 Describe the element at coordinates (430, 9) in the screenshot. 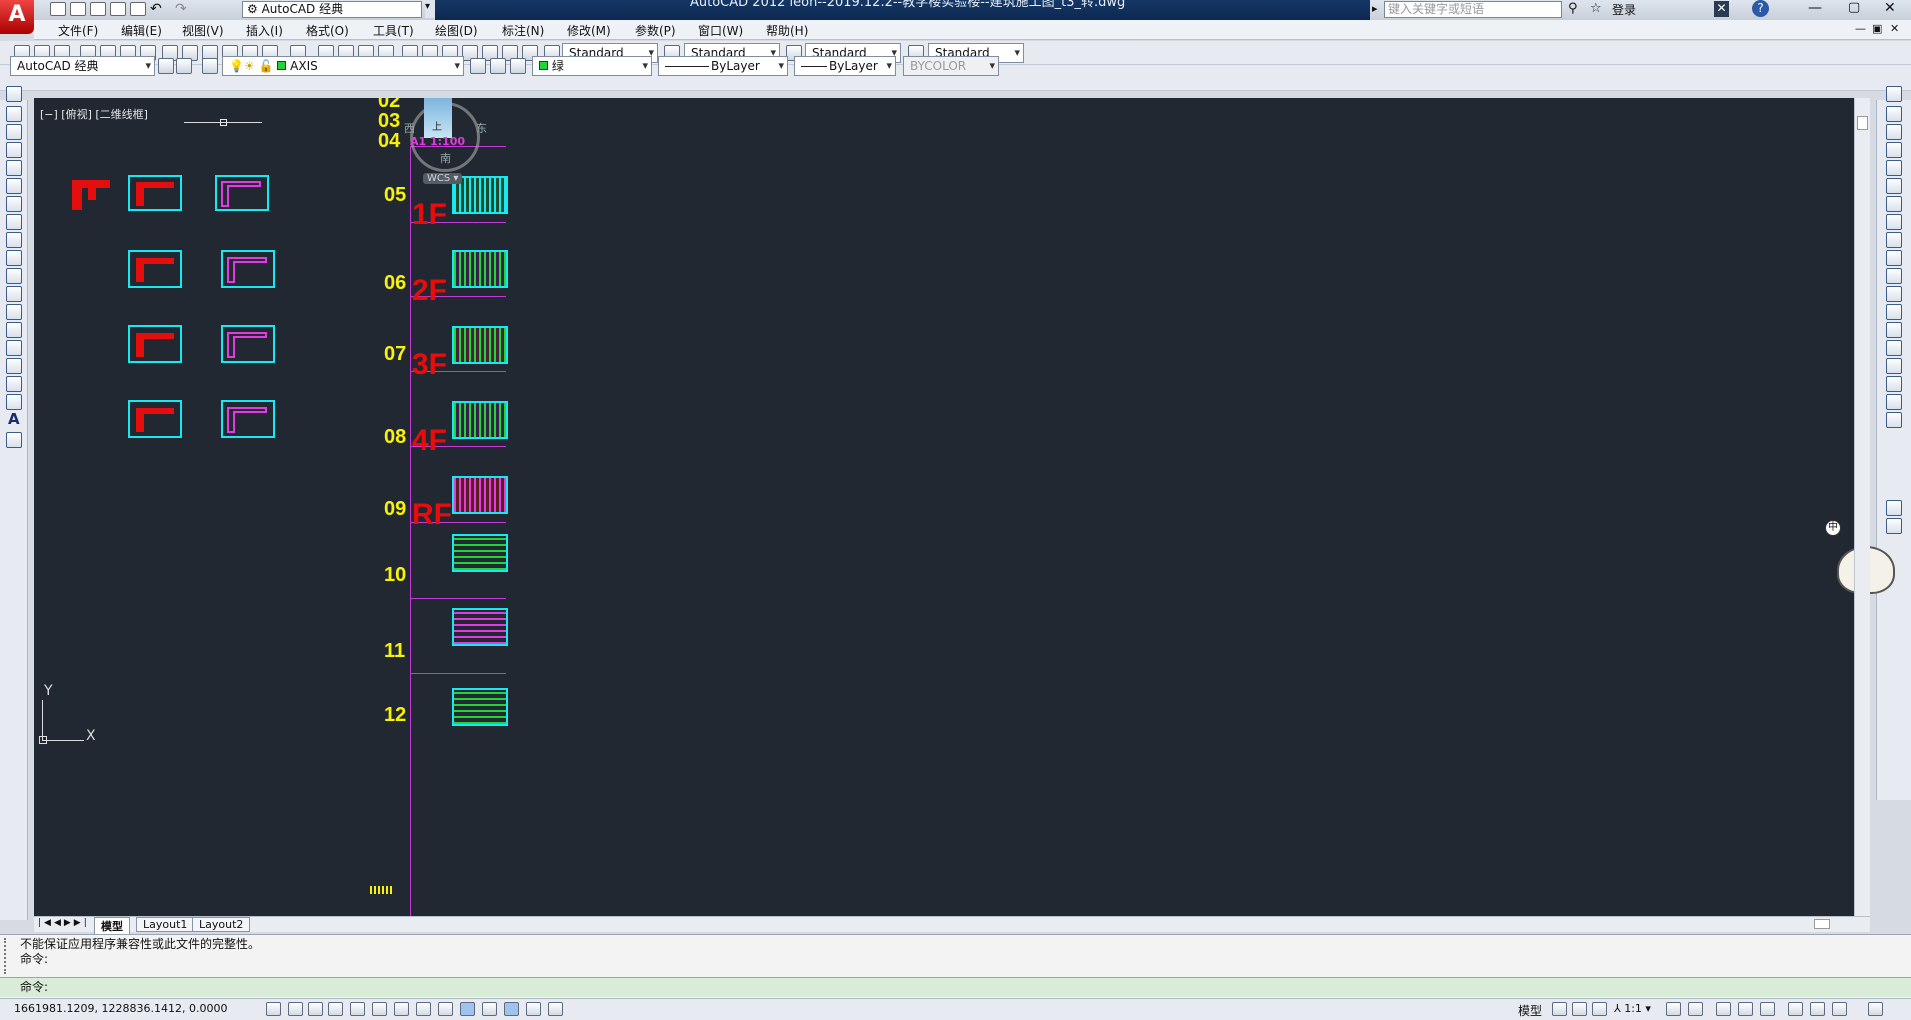

I see `qat-dropdown-icon: ▾` at that location.